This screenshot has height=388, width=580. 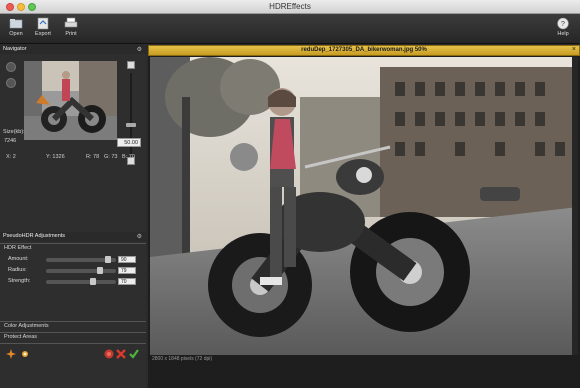 I want to click on open-label: Open, so click(x=16, y=34).